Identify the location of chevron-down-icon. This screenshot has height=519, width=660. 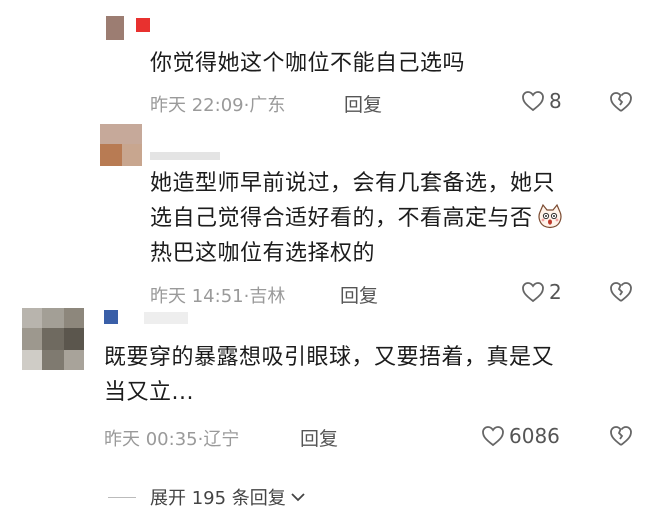
(298, 497).